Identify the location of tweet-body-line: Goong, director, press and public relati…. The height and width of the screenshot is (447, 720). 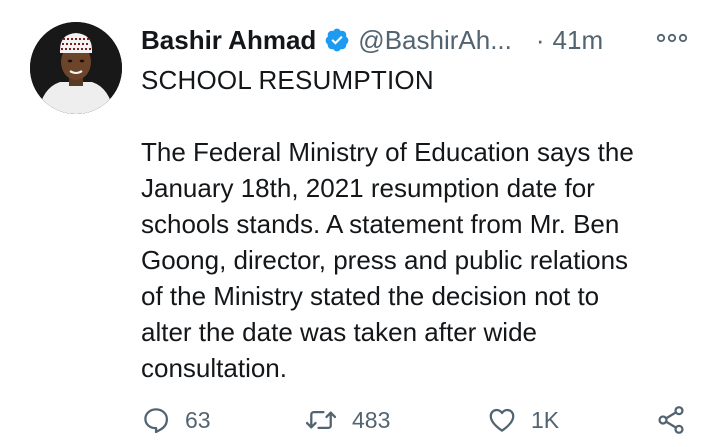
(385, 260).